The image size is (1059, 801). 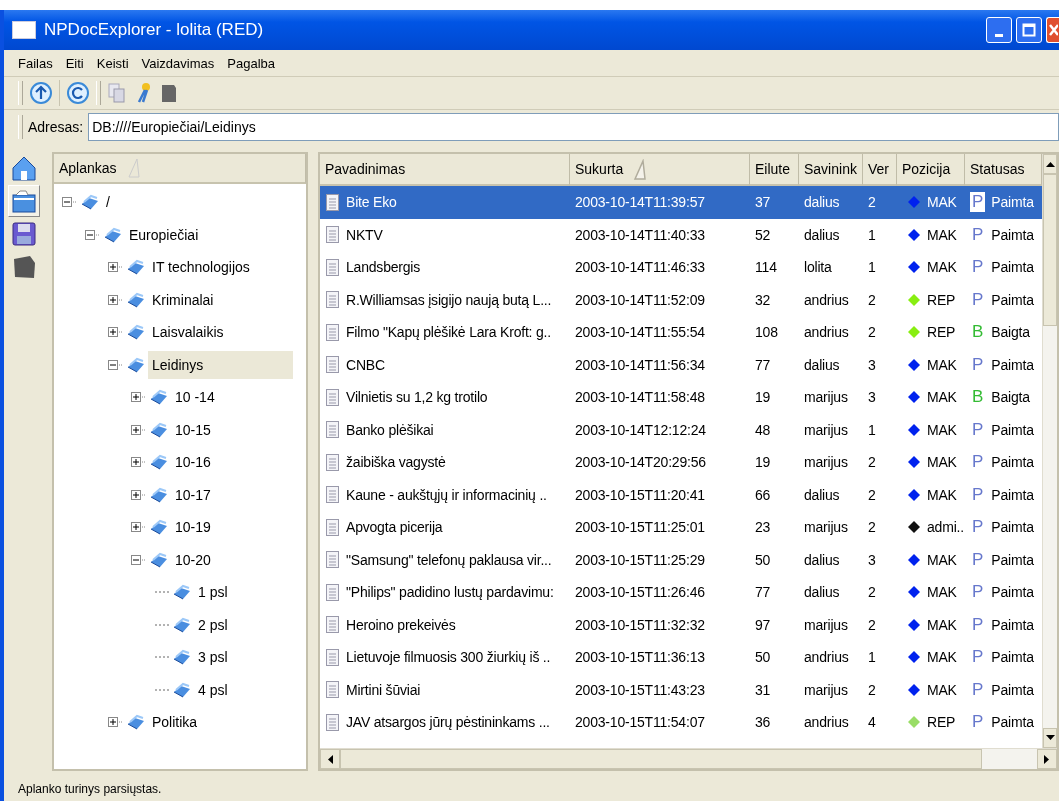 I want to click on table-cell: 1, so click(x=872, y=234).